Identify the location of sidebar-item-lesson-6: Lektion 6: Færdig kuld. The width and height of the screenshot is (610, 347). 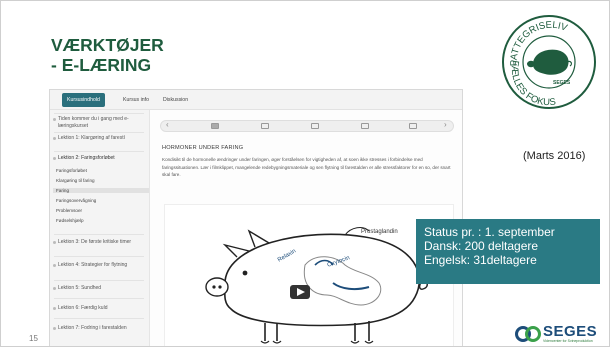
(100, 308).